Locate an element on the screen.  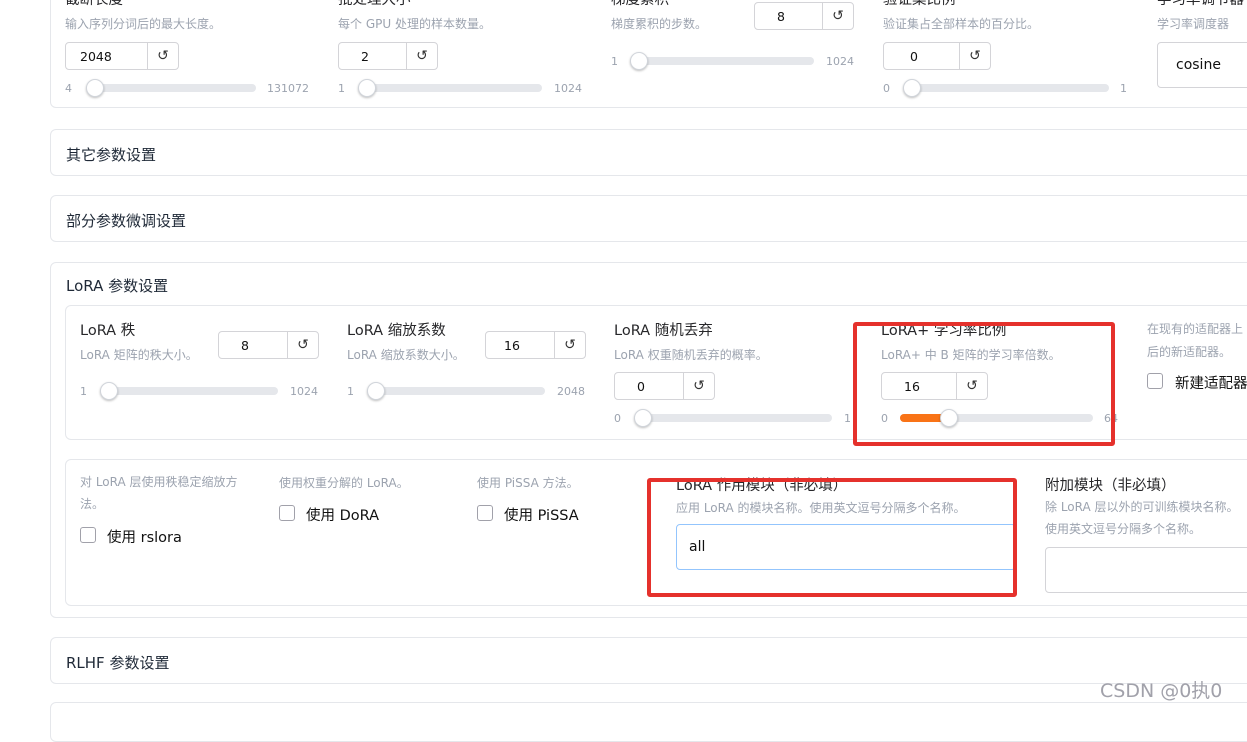
val-size-label: 验证集比例 is located at coordinates (919, 4).